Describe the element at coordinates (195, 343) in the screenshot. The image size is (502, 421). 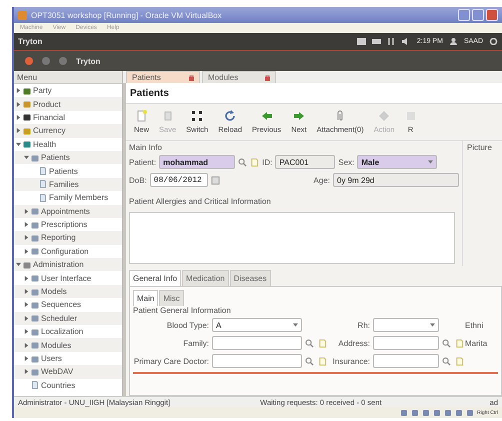
I see `field-label: Family:` at that location.